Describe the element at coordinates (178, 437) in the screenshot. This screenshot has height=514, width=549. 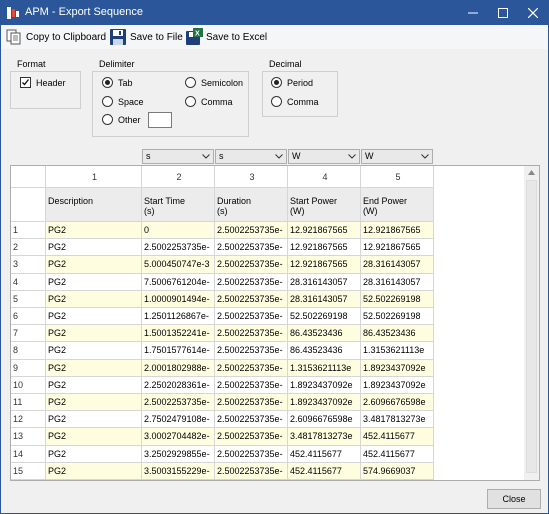
I see `table-cell: 3.0002704482e-` at that location.